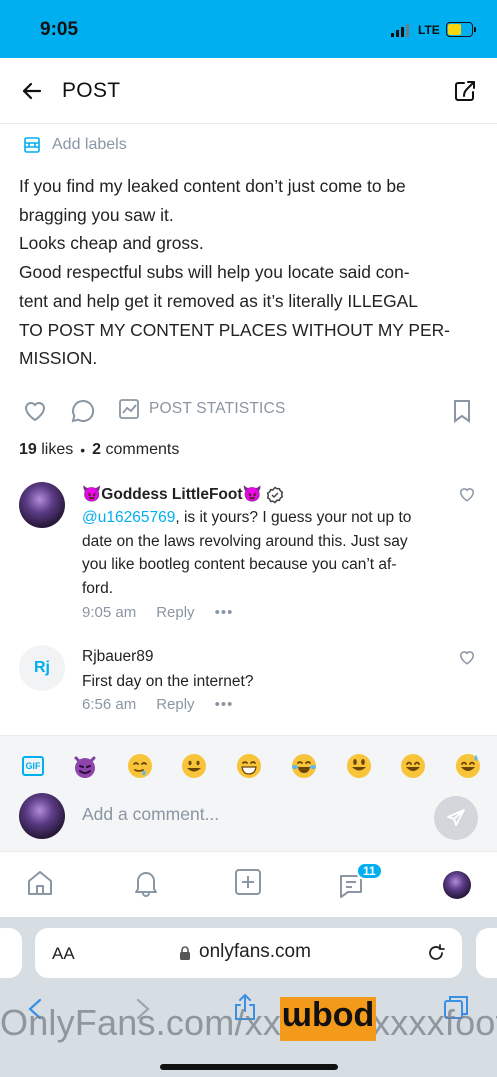  Describe the element at coordinates (274, 494) in the screenshot. I see `verified-icon` at that location.